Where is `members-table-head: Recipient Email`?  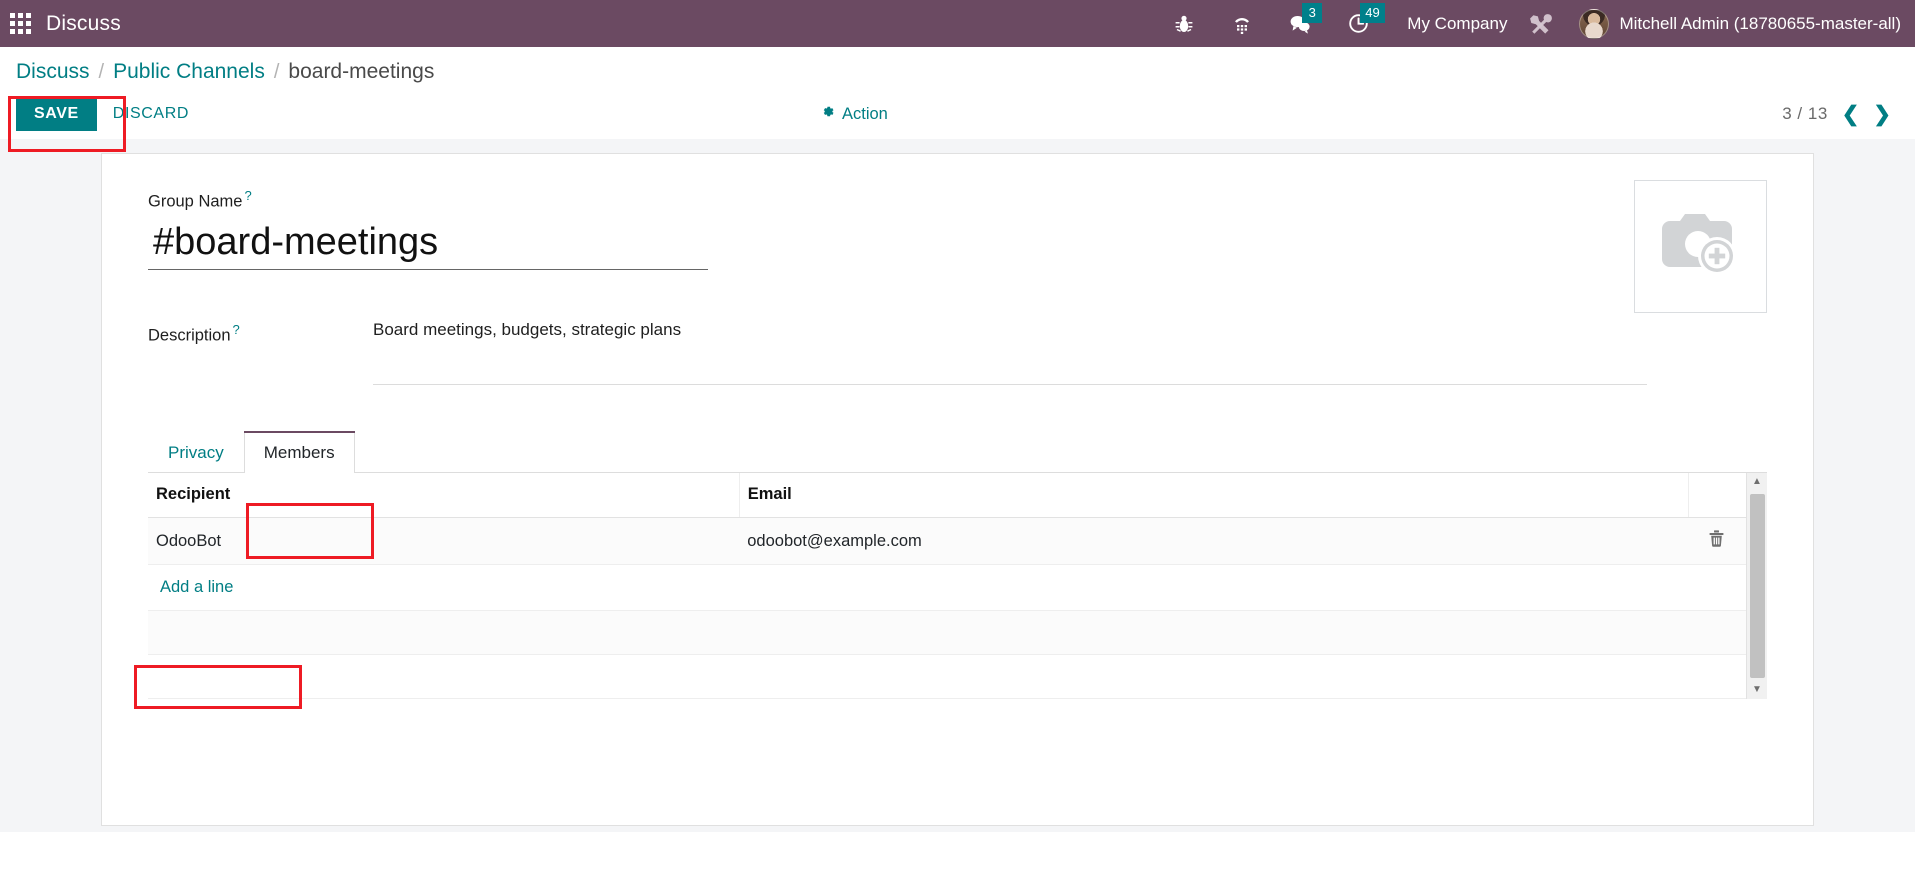 members-table-head: Recipient Email is located at coordinates (947, 496).